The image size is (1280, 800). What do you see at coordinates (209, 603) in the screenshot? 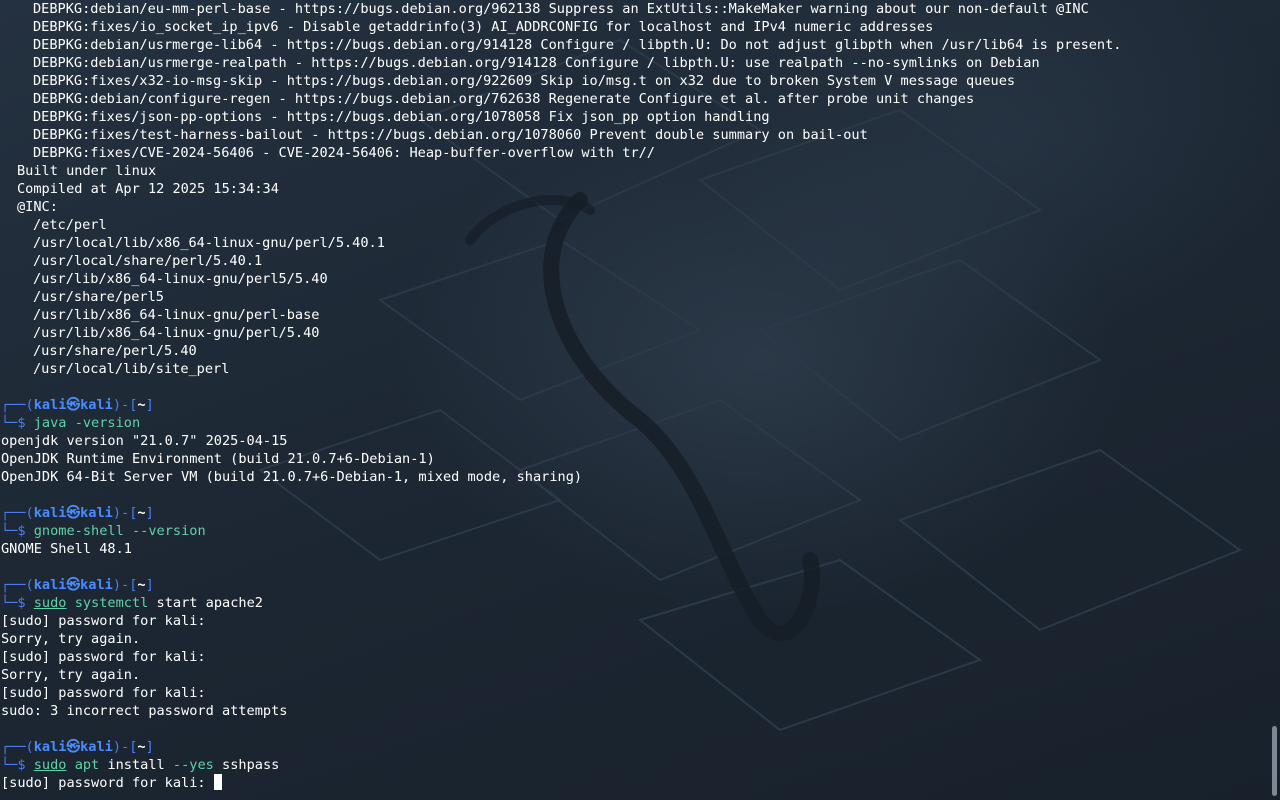
I see `command-args: start apache2` at bounding box center [209, 603].